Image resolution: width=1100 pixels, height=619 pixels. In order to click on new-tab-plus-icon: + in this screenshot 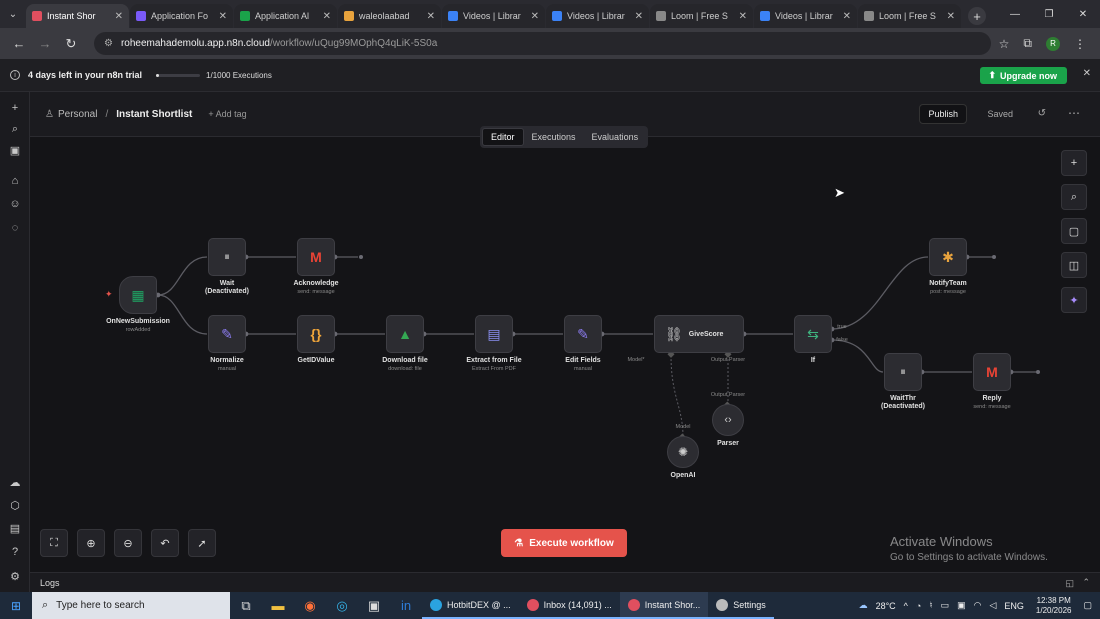, I will do `click(977, 16)`.